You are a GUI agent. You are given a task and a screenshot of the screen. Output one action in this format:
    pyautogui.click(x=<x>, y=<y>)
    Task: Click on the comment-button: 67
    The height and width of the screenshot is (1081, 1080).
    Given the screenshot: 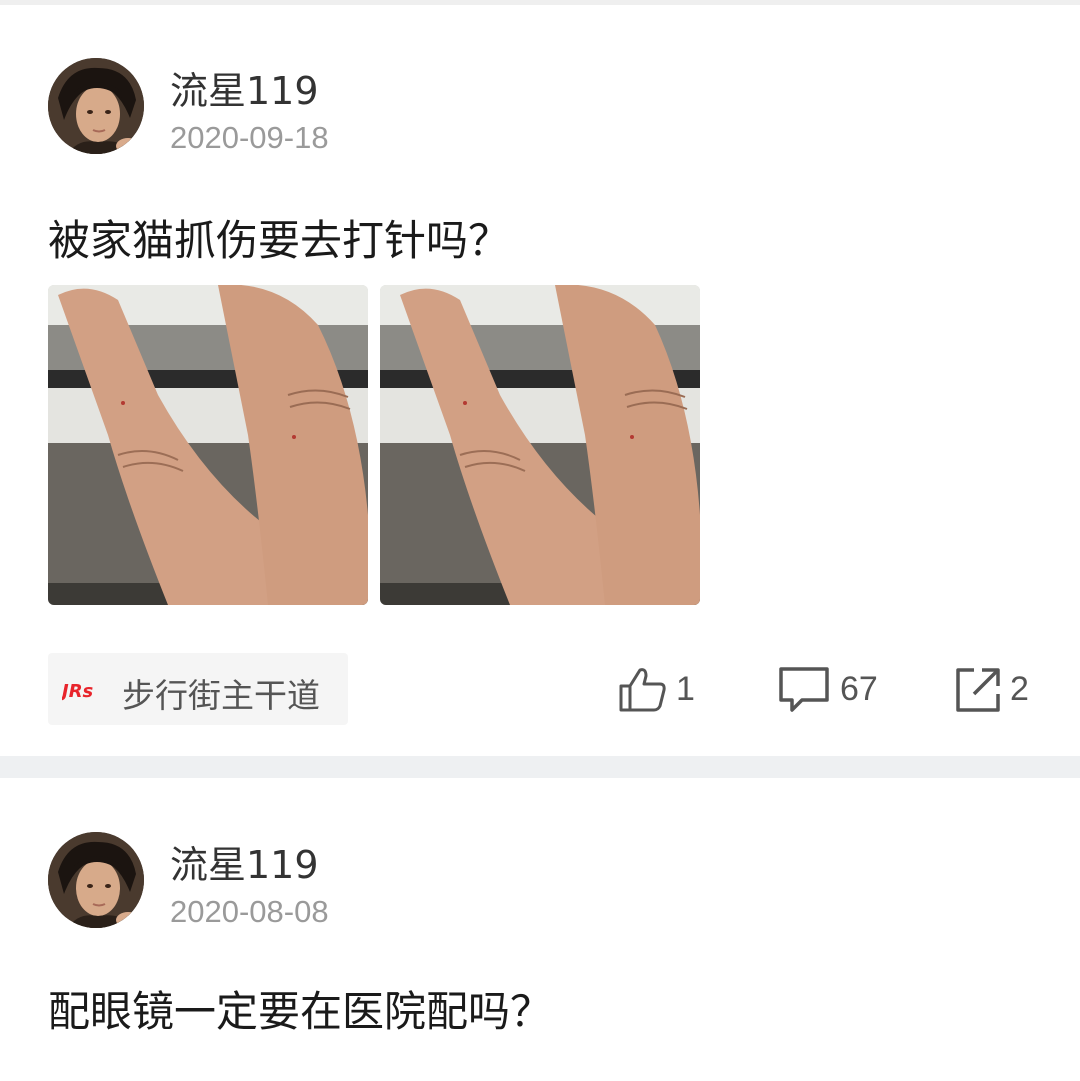 What is the action you would take?
    pyautogui.click(x=838, y=690)
    